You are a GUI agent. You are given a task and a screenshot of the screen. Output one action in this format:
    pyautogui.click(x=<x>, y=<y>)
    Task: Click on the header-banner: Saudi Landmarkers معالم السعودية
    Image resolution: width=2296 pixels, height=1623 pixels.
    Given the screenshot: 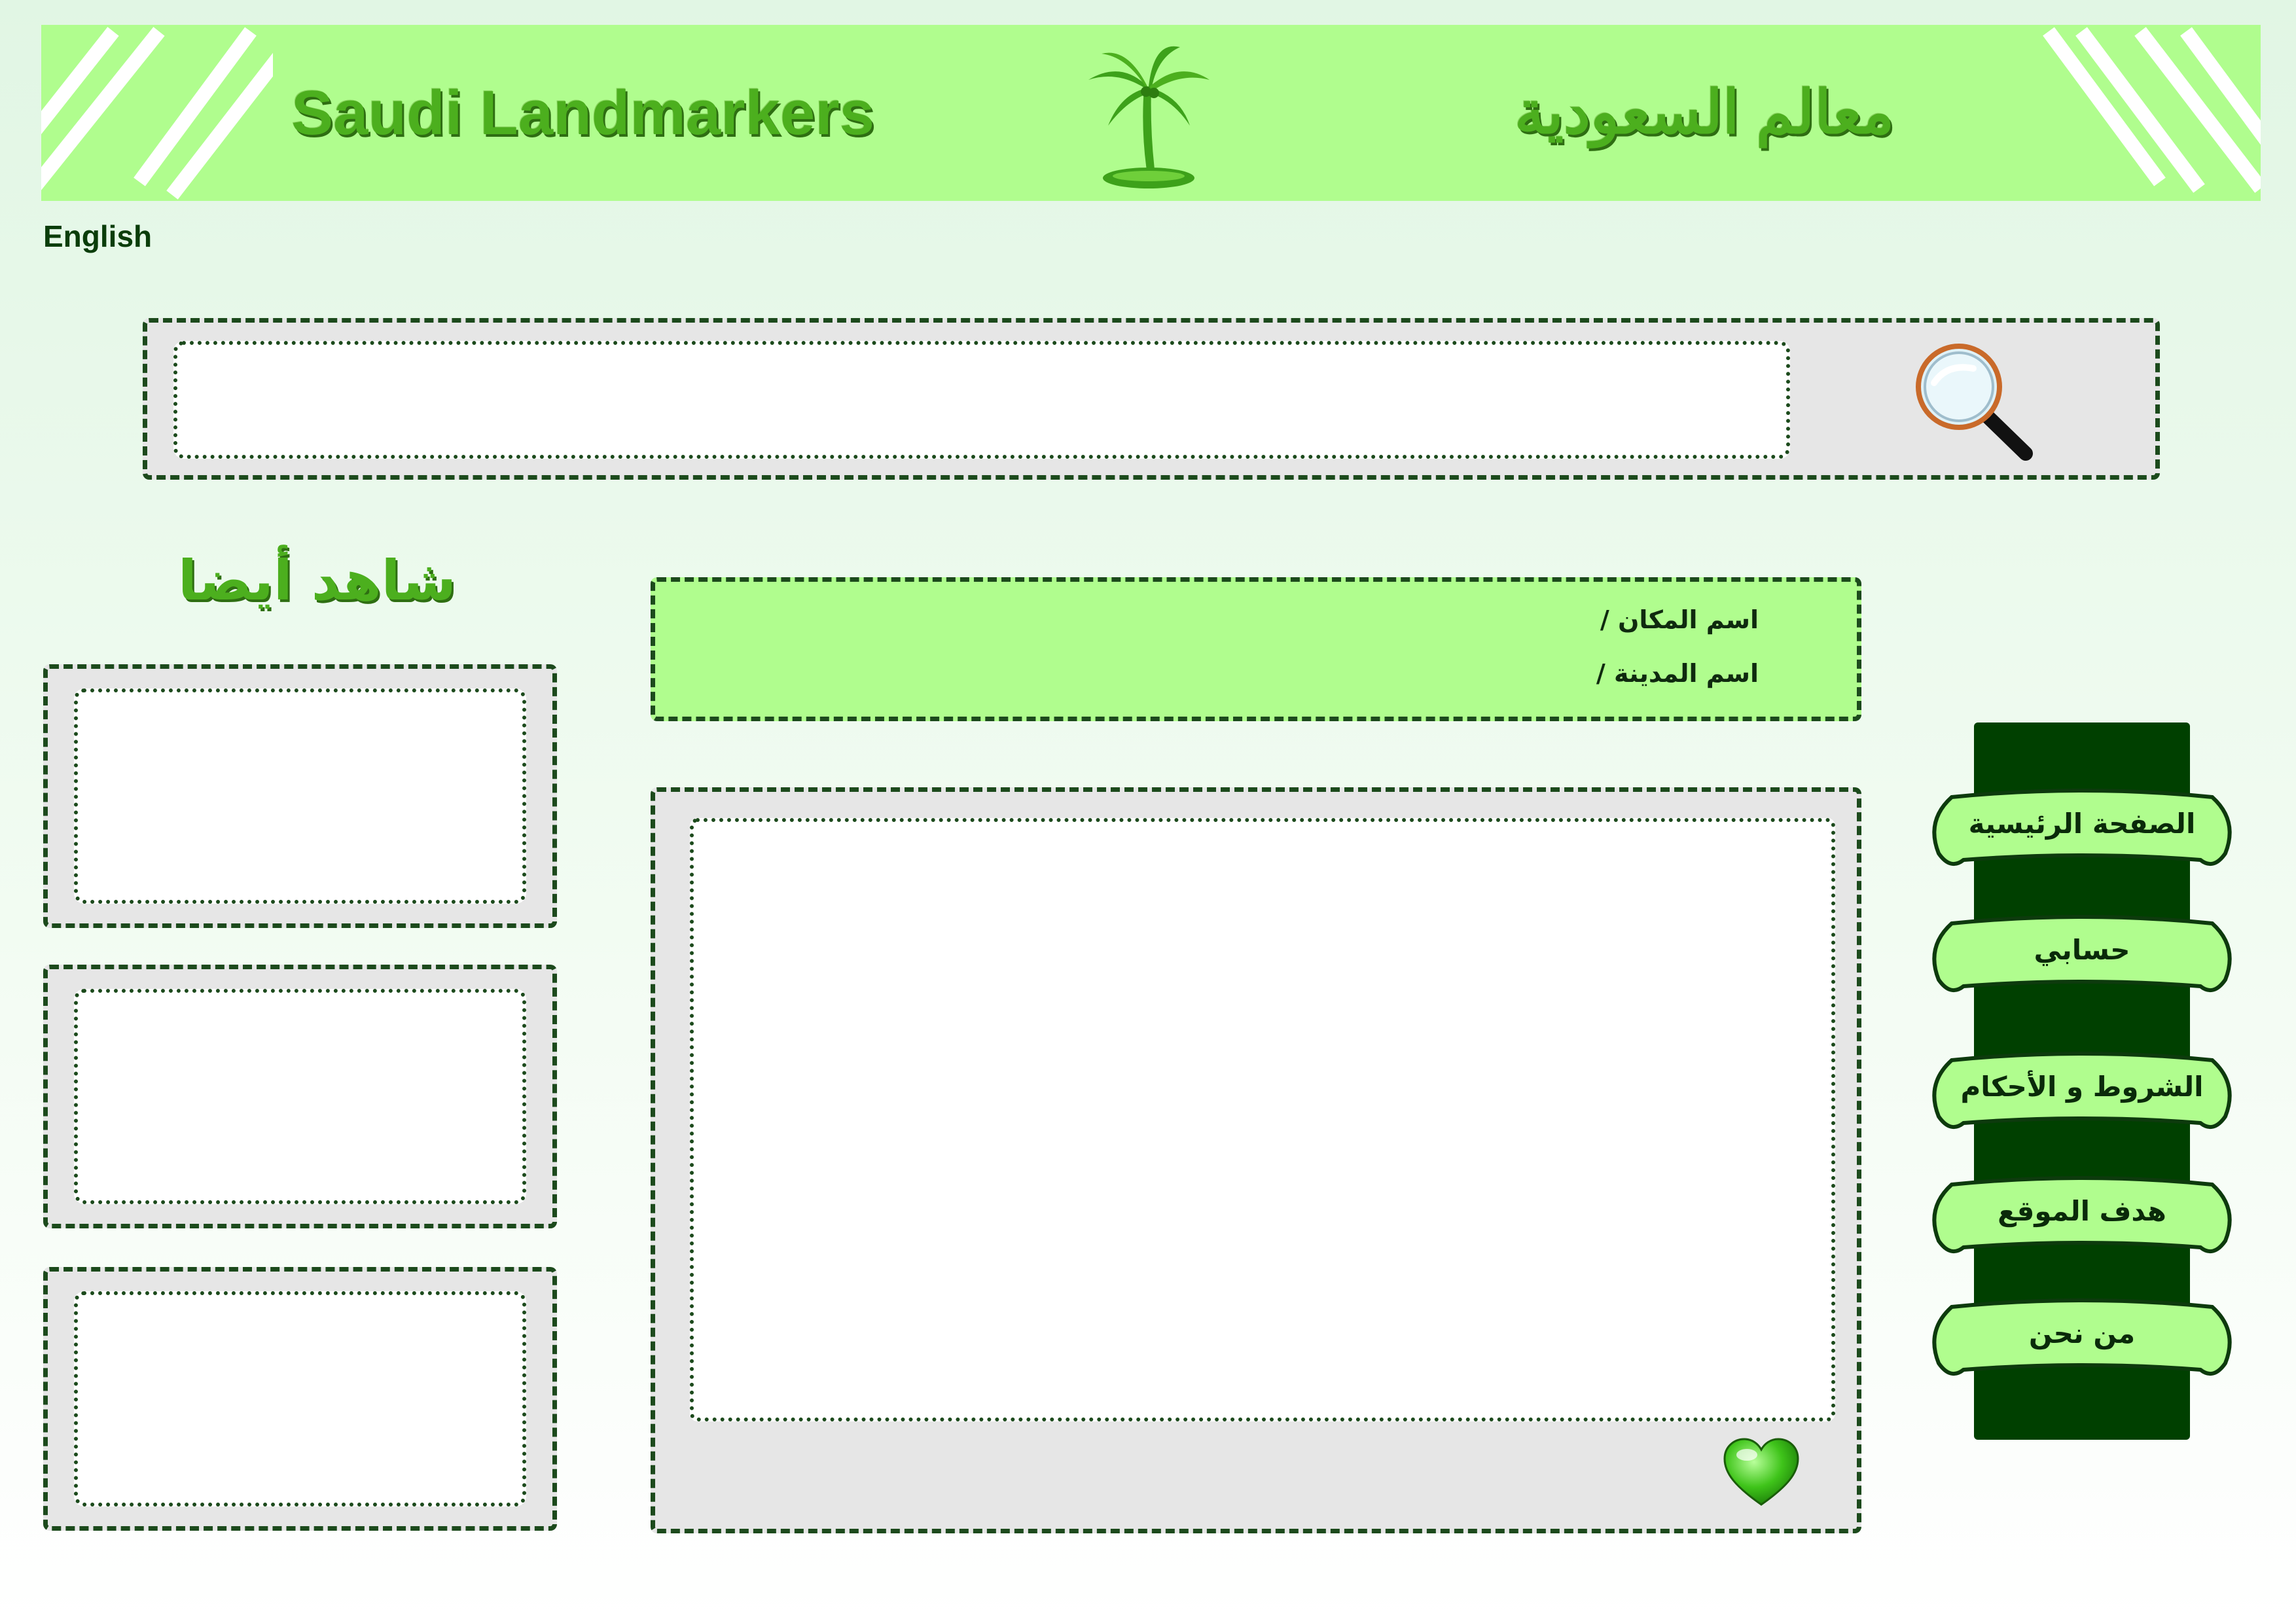 What is the action you would take?
    pyautogui.click(x=1151, y=113)
    